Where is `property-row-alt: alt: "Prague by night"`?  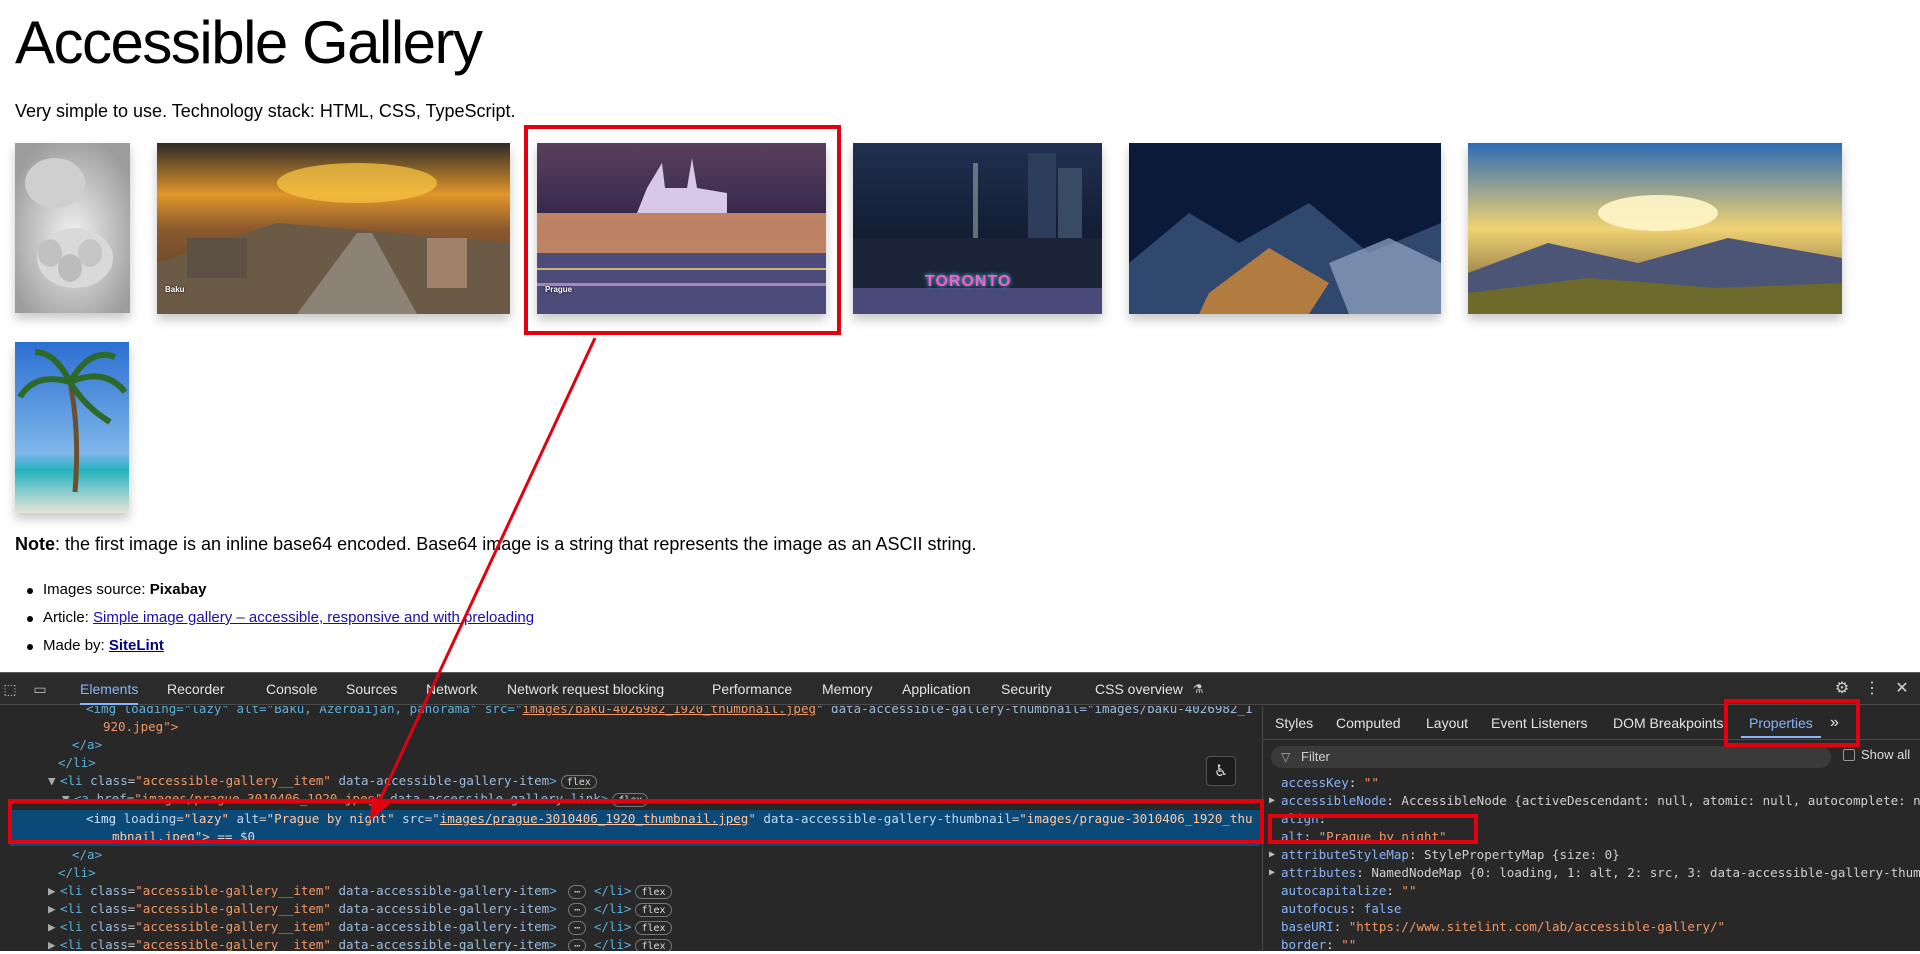 property-row-alt: alt: "Prague by night" is located at coordinates (1364, 837).